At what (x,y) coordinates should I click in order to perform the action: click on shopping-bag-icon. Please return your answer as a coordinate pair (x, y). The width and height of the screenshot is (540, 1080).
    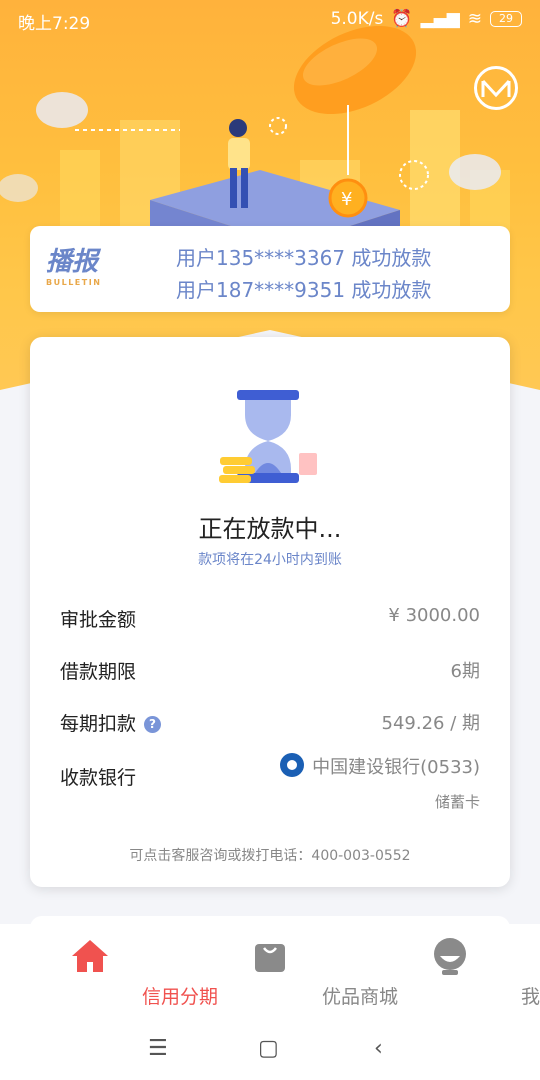
    Looking at the image, I should click on (270, 958).